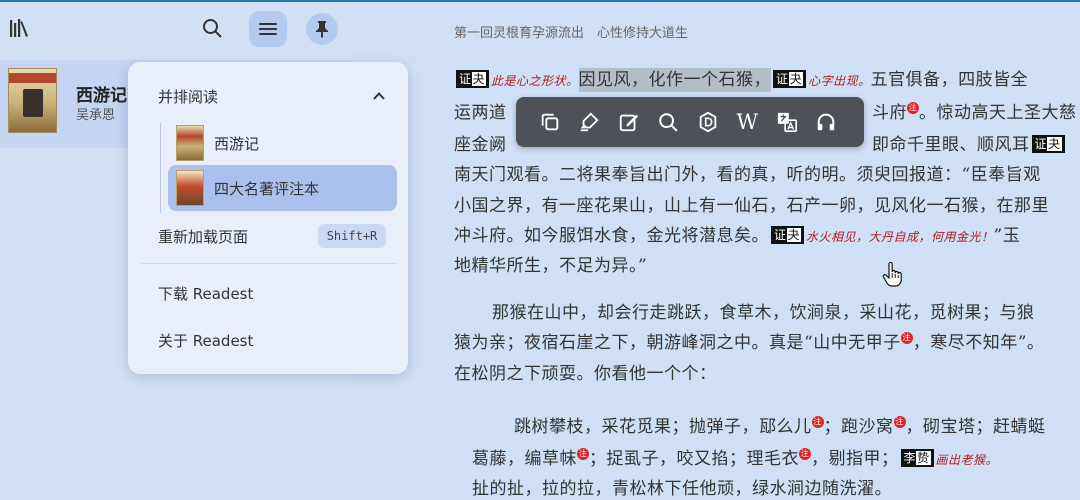  I want to click on menu-icon, so click(268, 29).